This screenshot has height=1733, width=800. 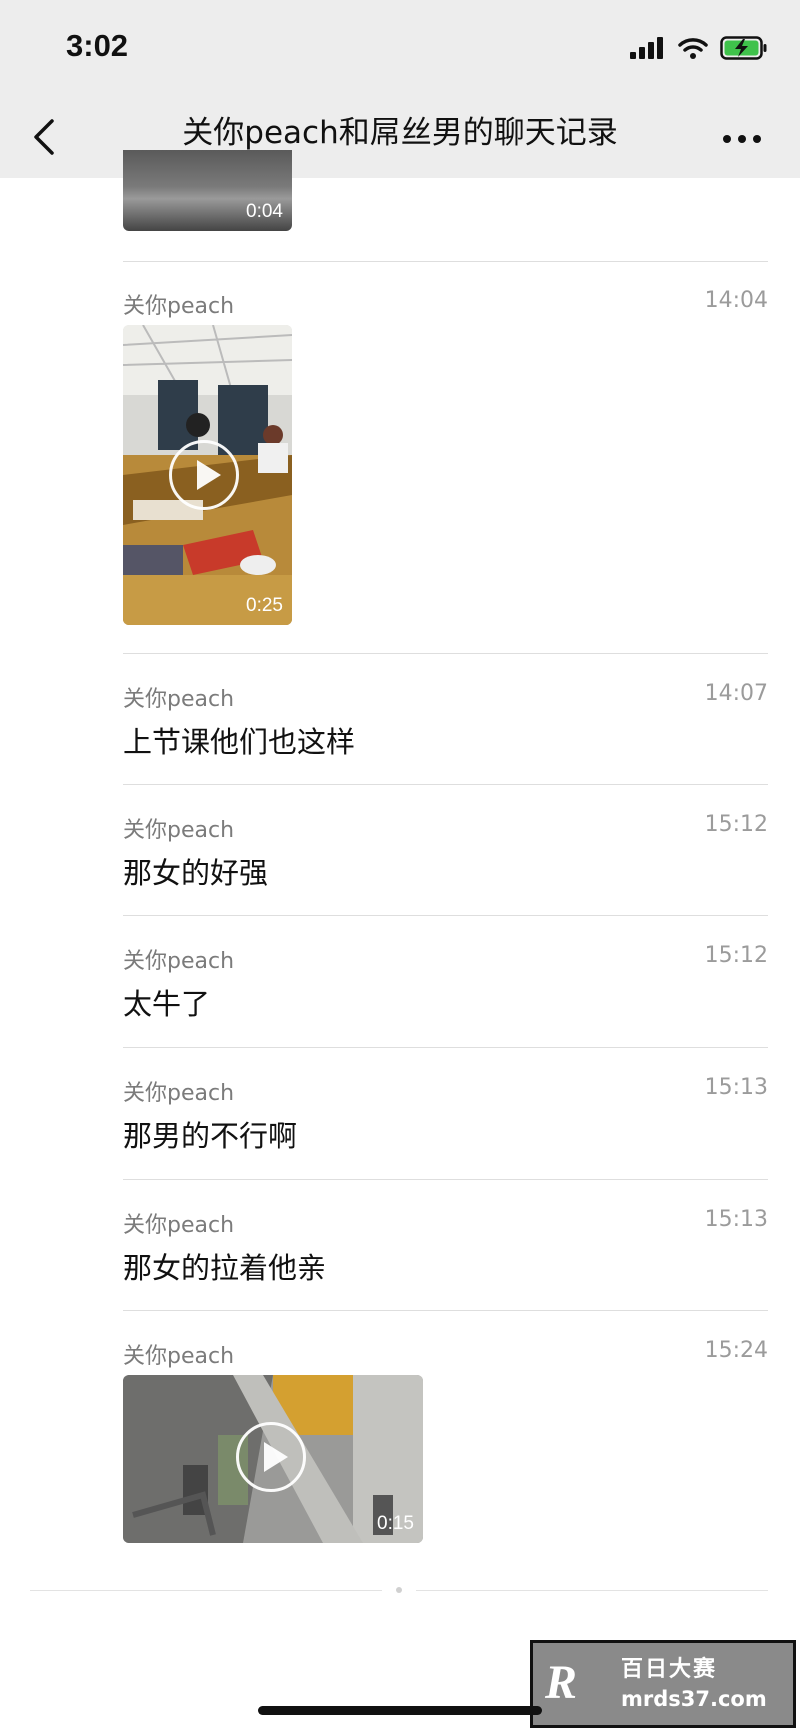 I want to click on nav-bar: 关你peach和屌丝男的聊天记录, so click(x=400, y=136).